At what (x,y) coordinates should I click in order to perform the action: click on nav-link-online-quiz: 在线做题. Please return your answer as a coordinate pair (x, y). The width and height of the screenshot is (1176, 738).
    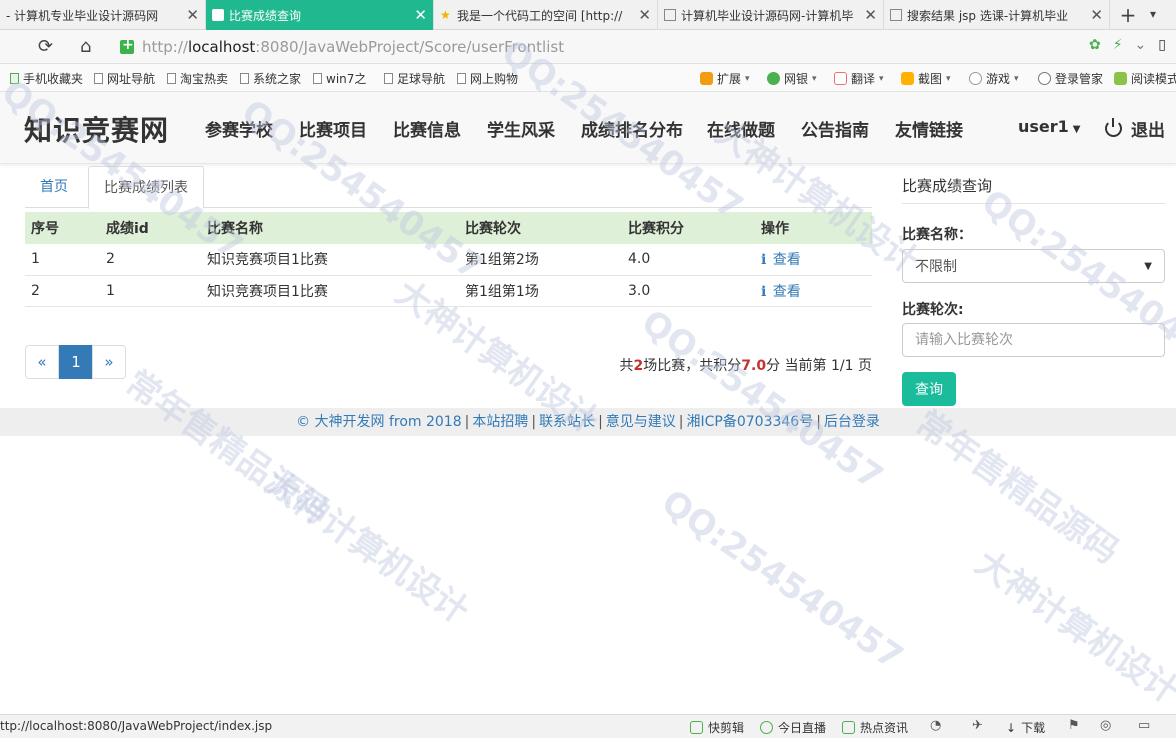
    Looking at the image, I should click on (741, 128).